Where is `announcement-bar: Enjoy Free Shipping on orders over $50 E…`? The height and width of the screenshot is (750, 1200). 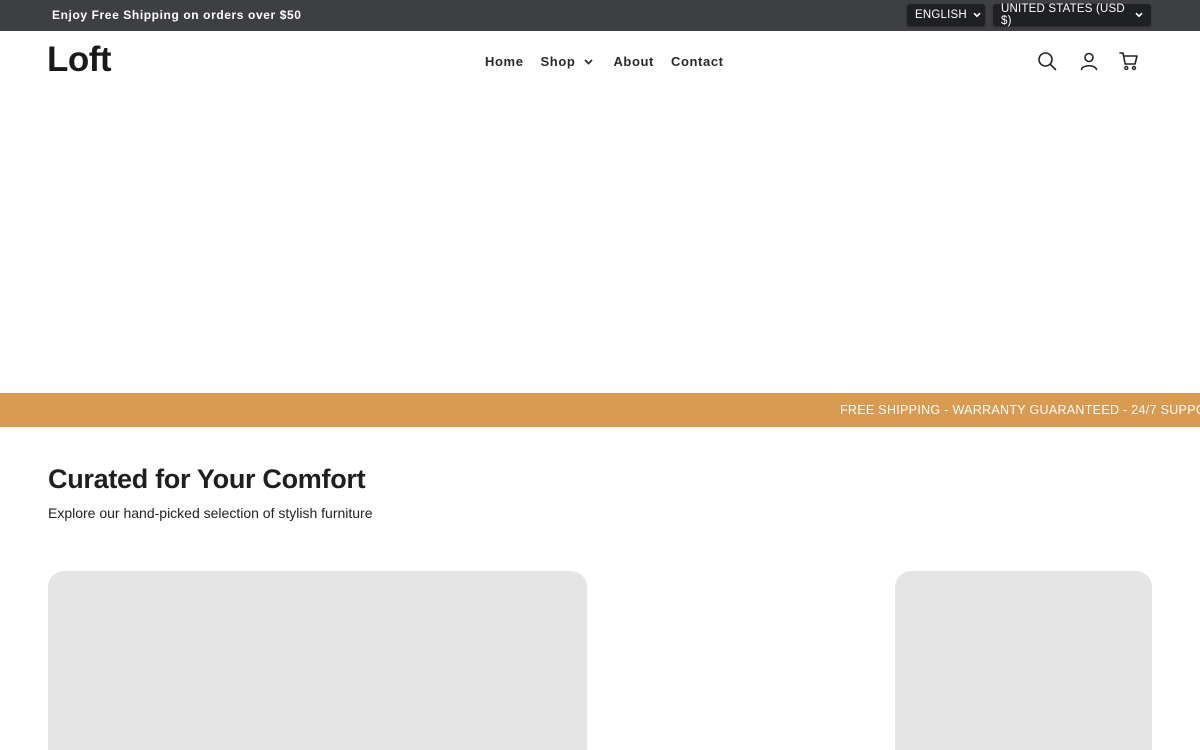 announcement-bar: Enjoy Free Shipping on orders over $50 E… is located at coordinates (600, 15).